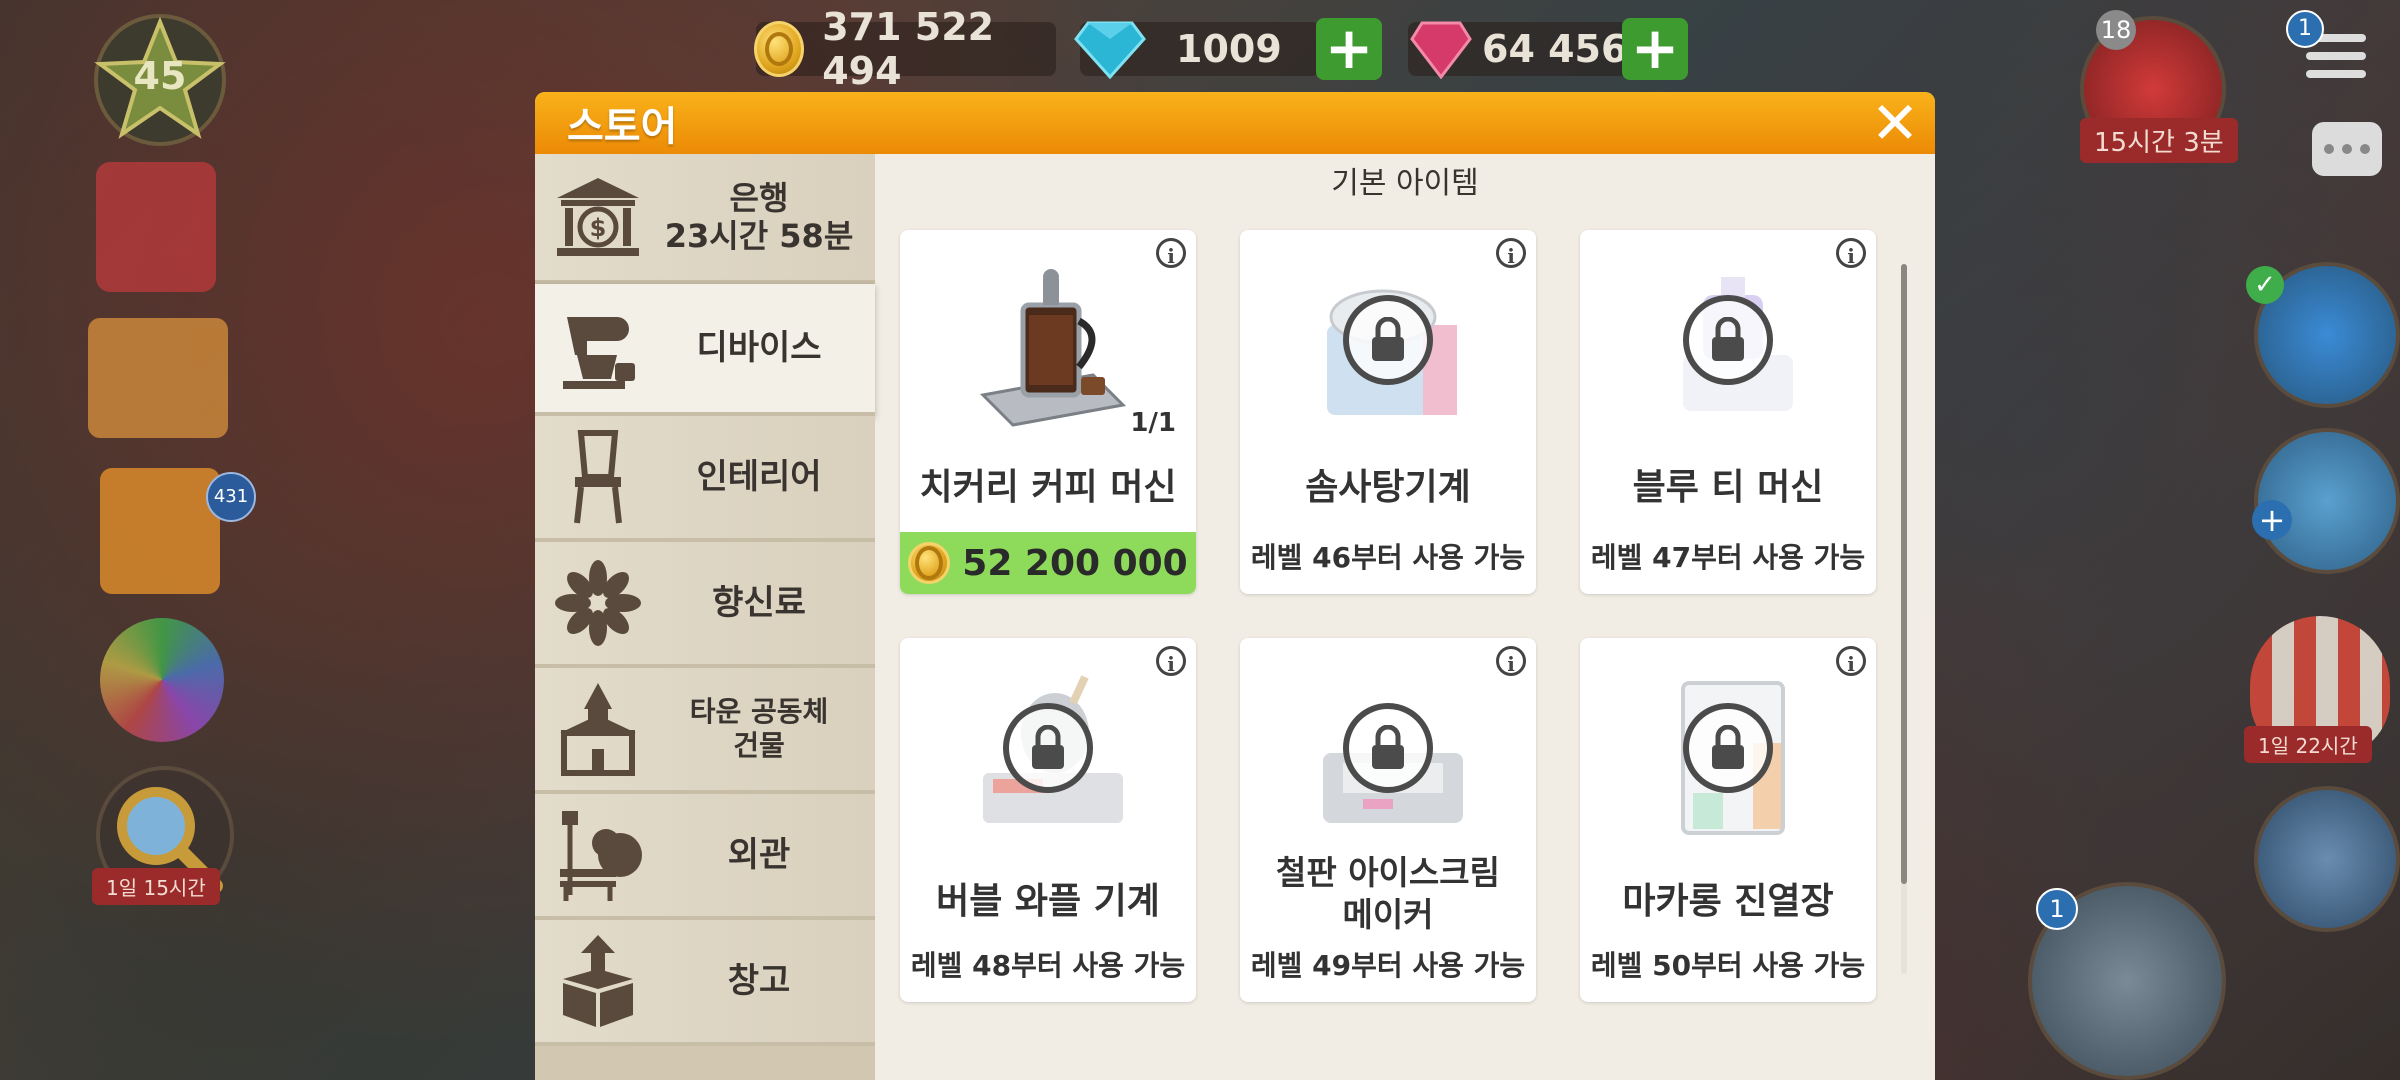 The width and height of the screenshot is (2400, 1080). Describe the element at coordinates (1388, 914) in the screenshot. I see `item-name-line2: 메이커` at that location.